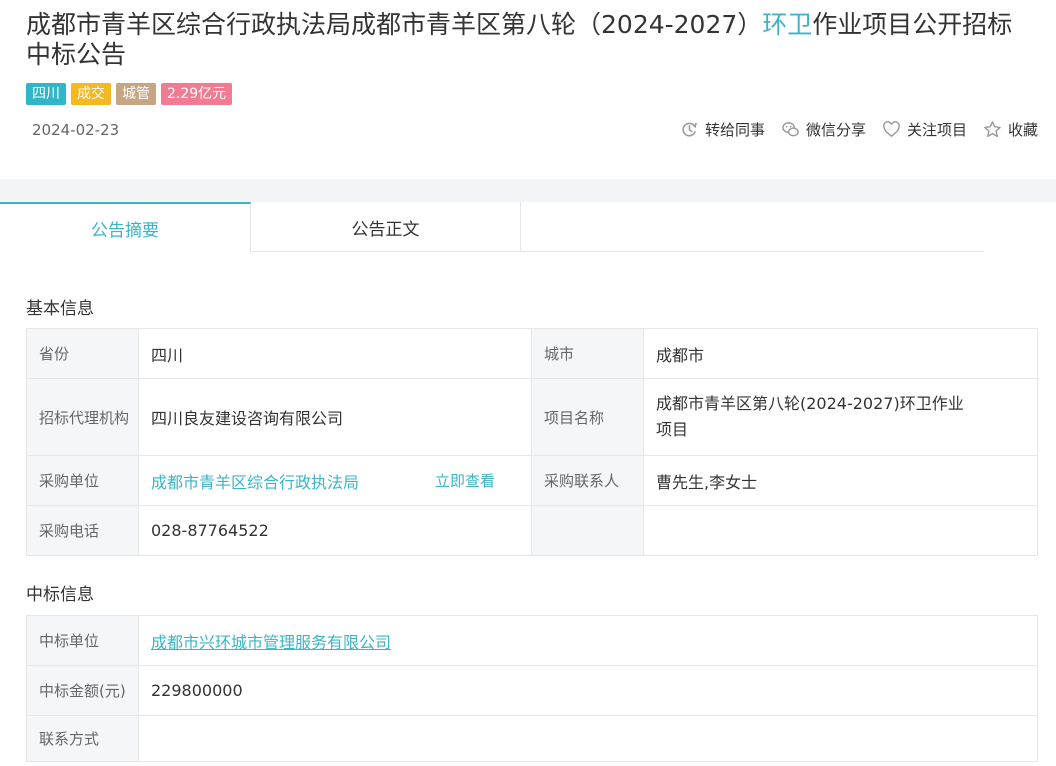 This screenshot has height=766, width=1056. I want to click on table-row: 省份 四川 城市 成都市, so click(532, 353).